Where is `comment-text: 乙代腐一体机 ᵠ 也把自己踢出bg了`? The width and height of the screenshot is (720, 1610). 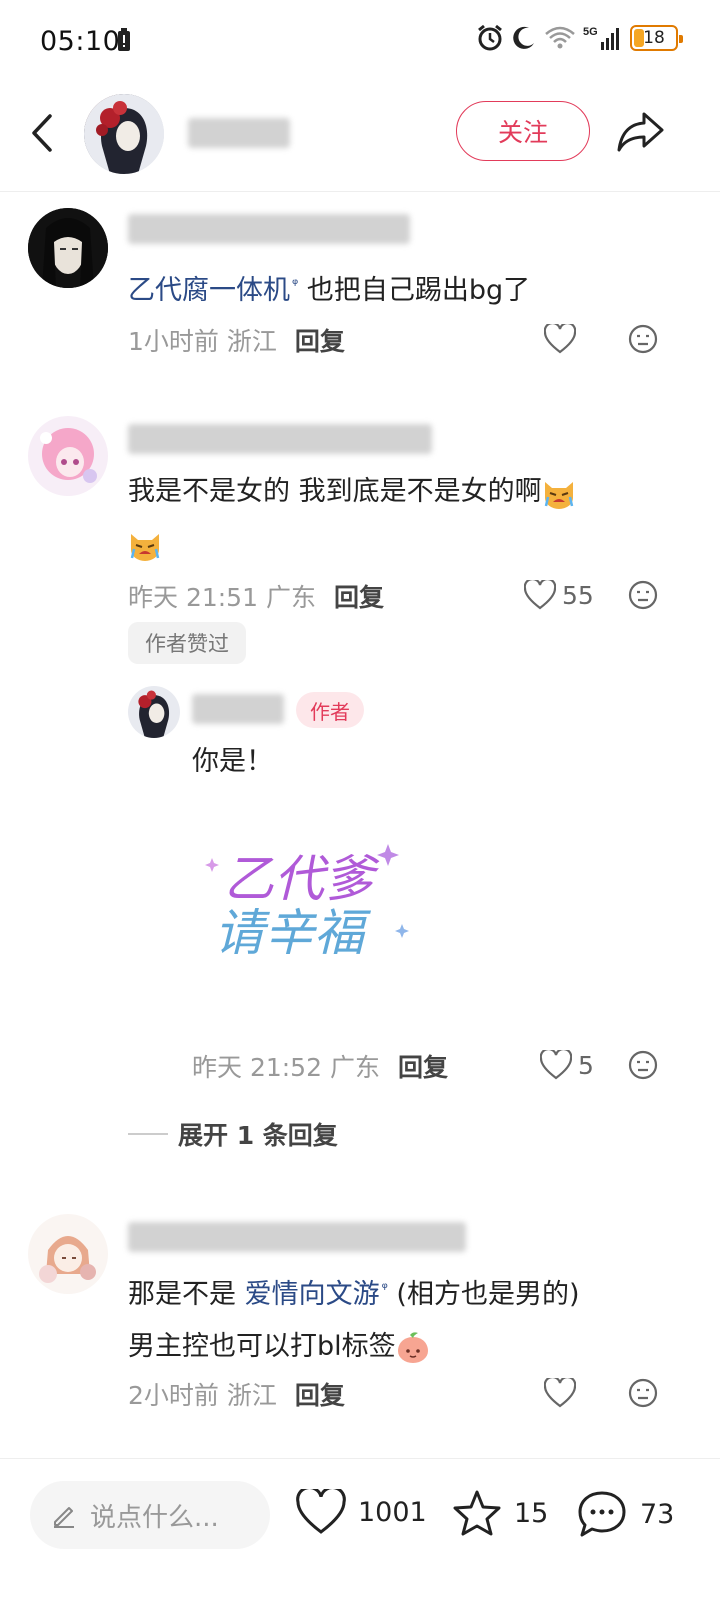
comment-text: 乙代腐一体机 ᵠ 也把自己踢出bg了 is located at coordinates (329, 290).